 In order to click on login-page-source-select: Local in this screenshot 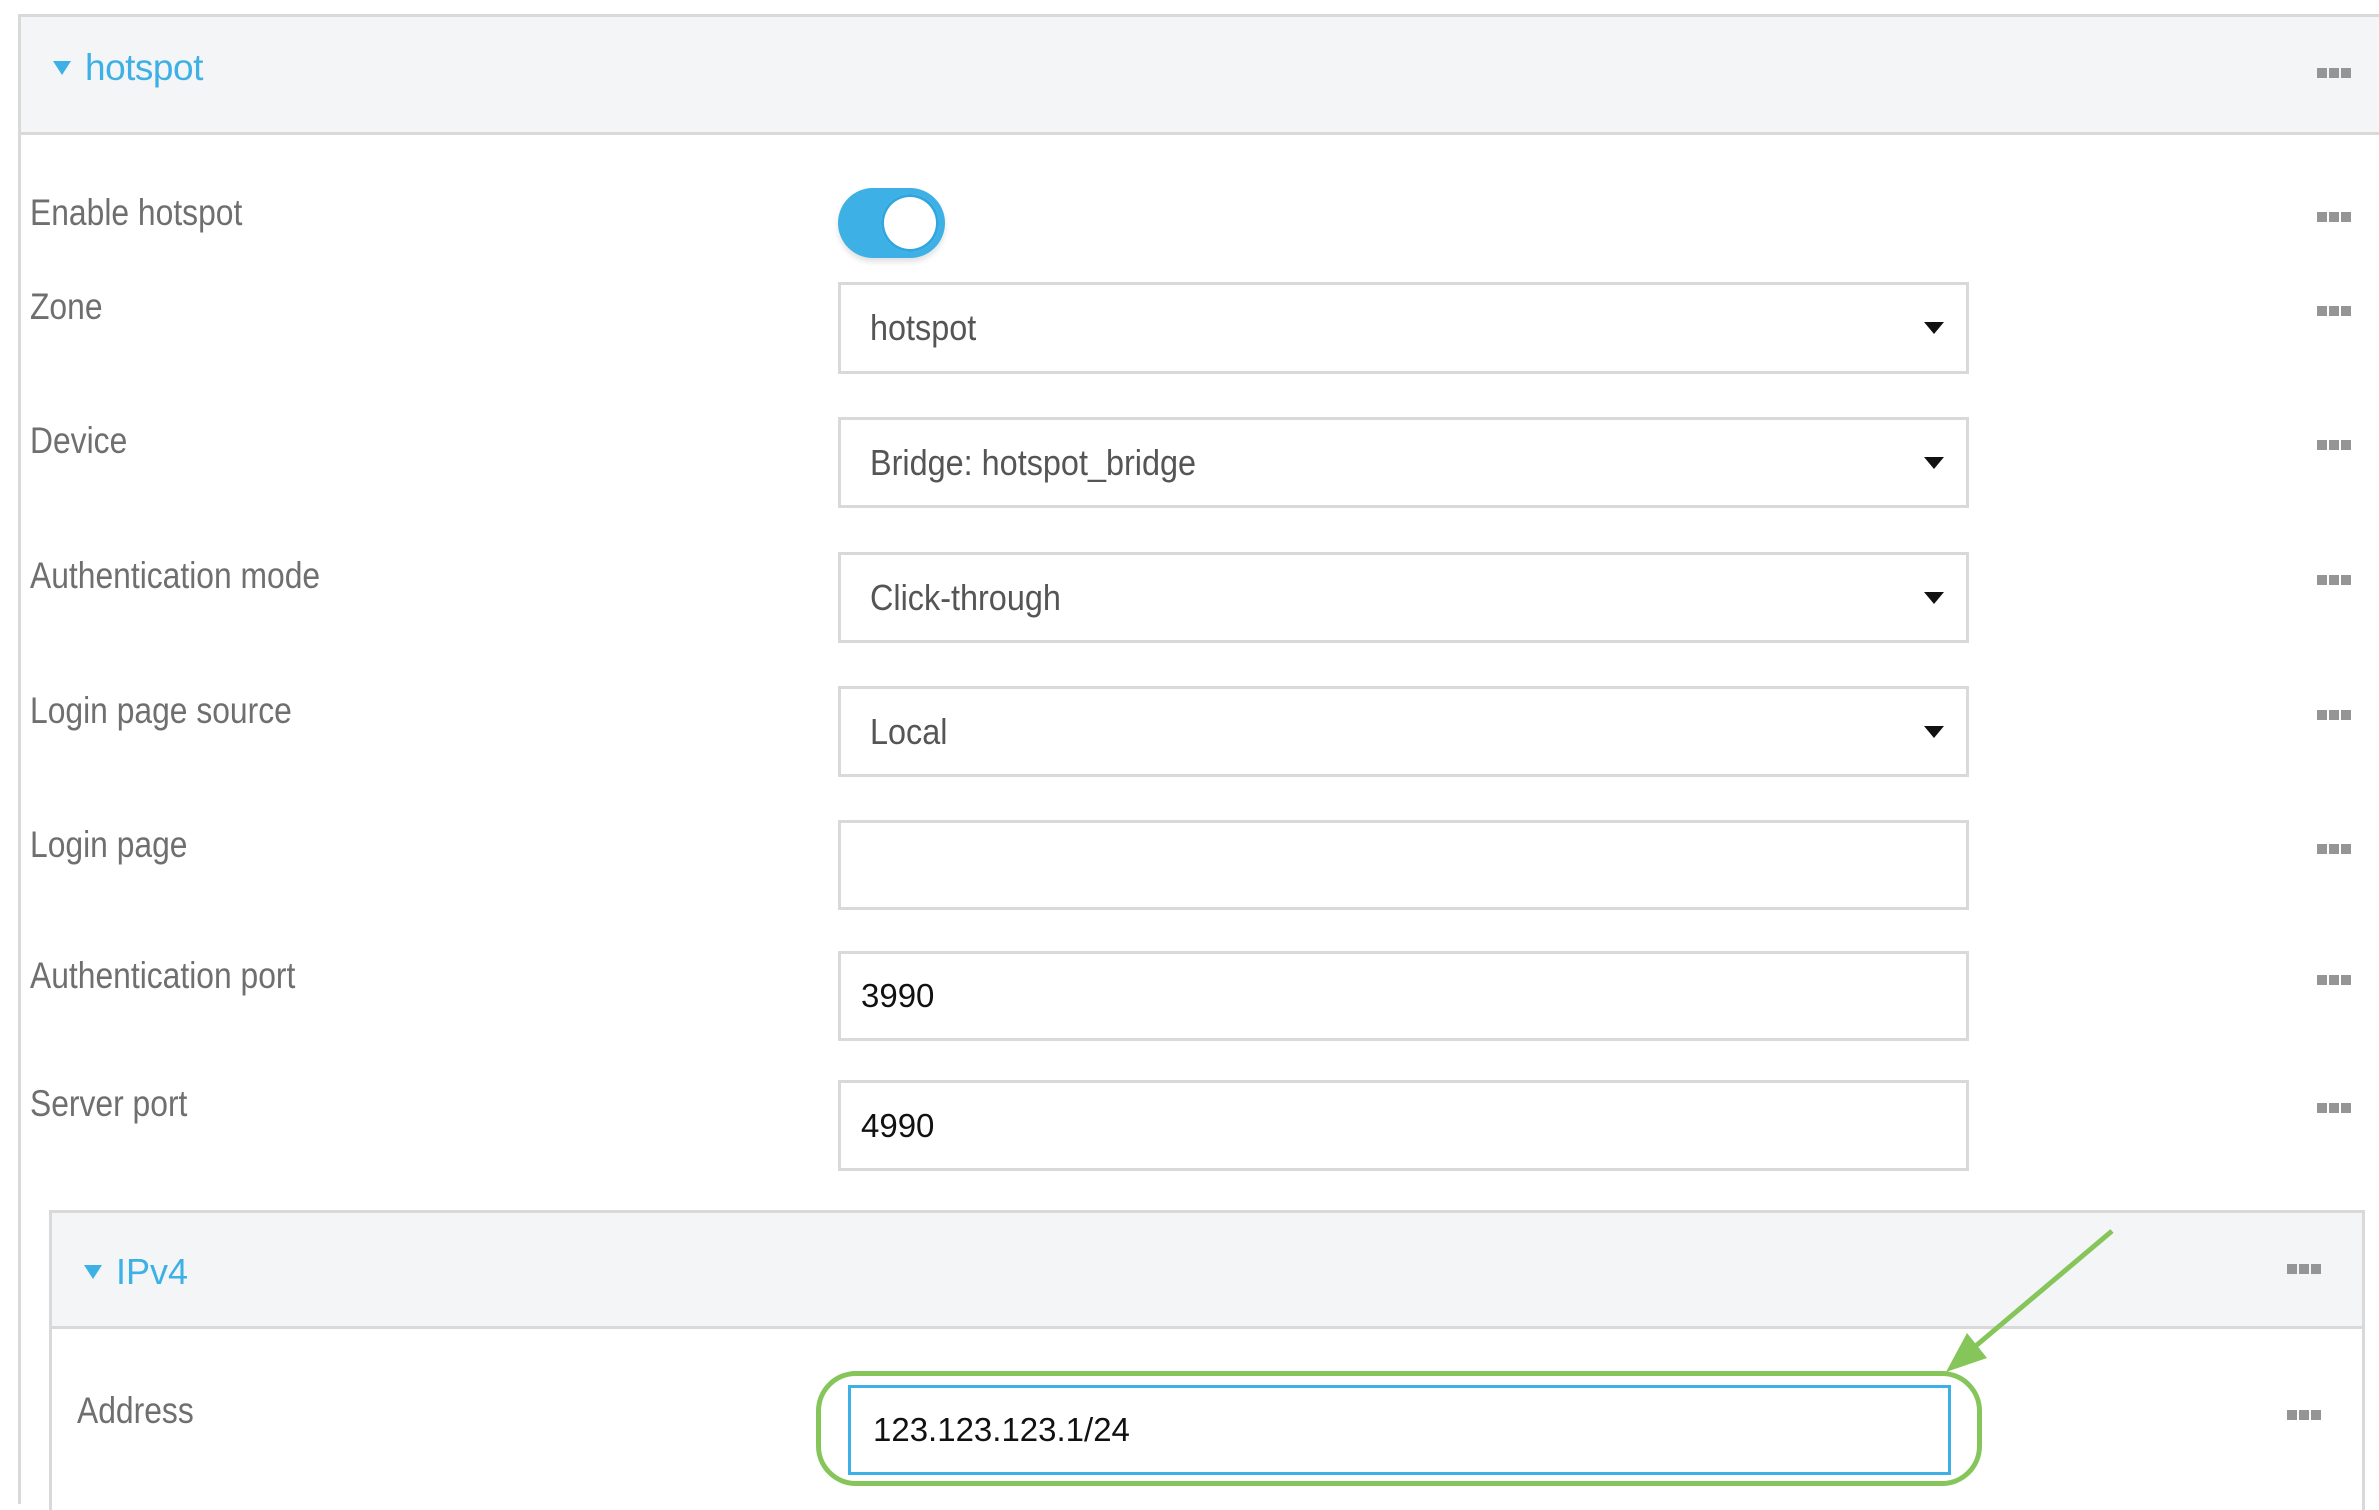, I will do `click(1403, 731)`.